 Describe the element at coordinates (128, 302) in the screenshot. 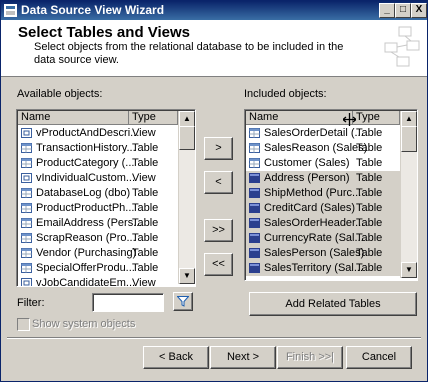

I see `filter-input` at that location.